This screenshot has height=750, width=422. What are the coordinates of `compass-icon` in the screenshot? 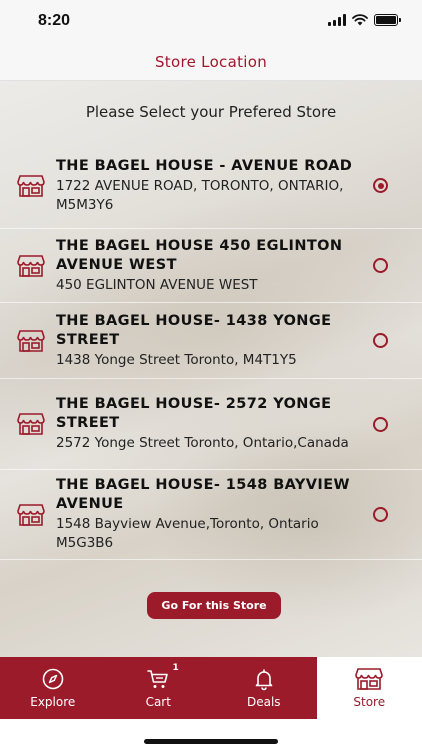 It's located at (53, 679).